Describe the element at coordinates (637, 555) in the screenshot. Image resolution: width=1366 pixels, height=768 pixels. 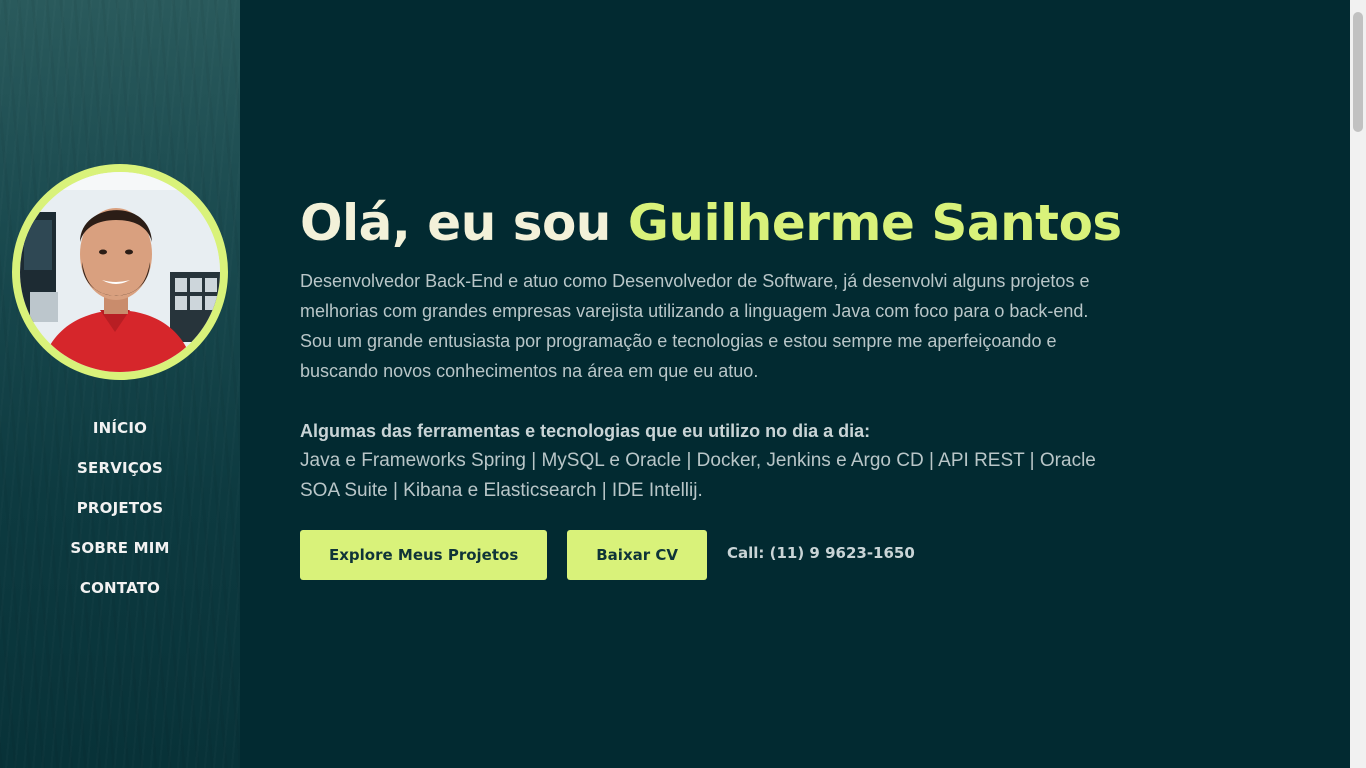
I see `download-cv-button: Baixar CV` at that location.